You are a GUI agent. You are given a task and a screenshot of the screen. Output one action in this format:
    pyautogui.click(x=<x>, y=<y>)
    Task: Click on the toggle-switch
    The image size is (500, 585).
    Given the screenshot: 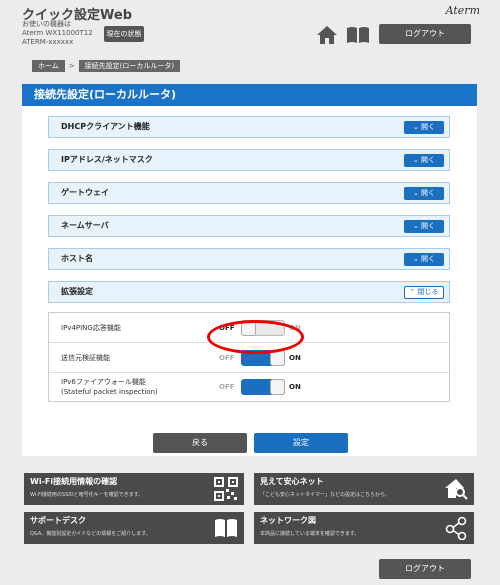 What is the action you would take?
    pyautogui.click(x=263, y=387)
    